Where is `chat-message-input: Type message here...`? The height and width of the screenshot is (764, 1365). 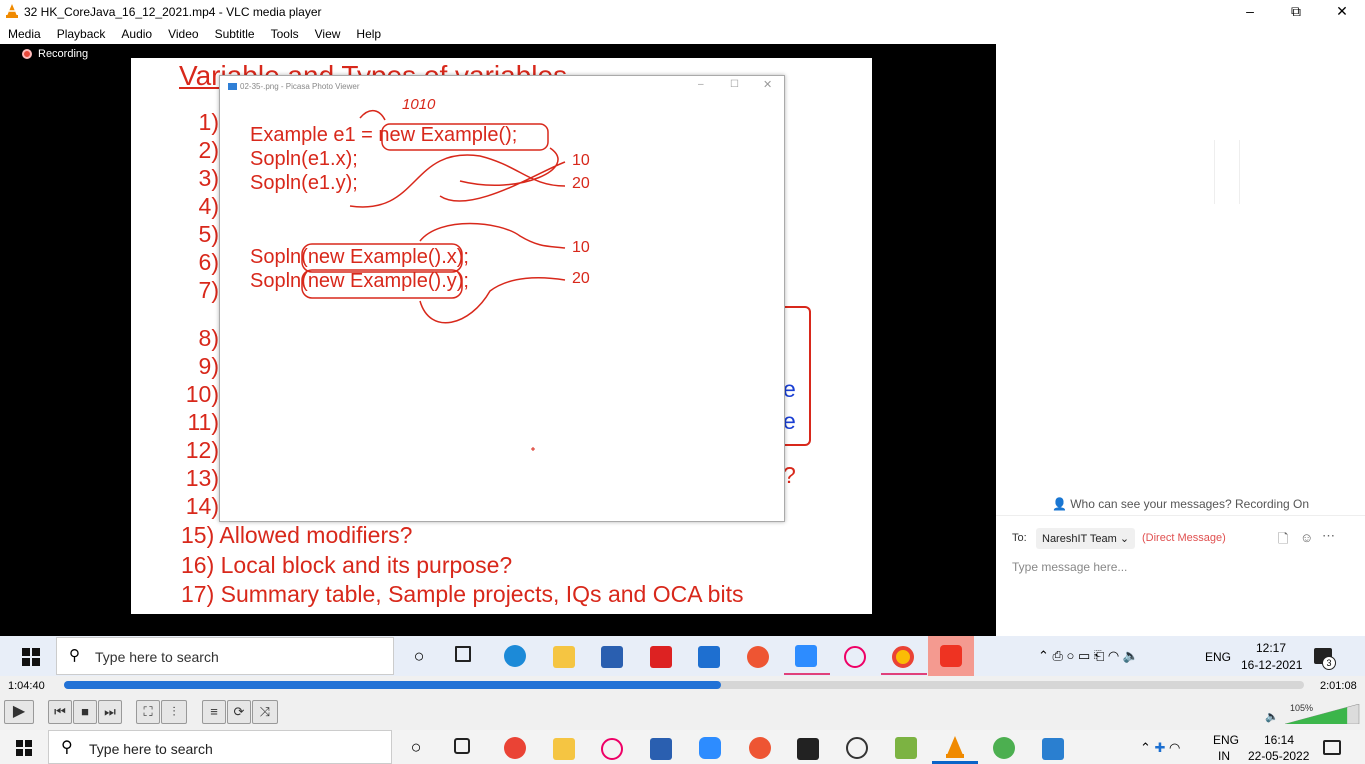 chat-message-input: Type message here... is located at coordinates (1069, 567).